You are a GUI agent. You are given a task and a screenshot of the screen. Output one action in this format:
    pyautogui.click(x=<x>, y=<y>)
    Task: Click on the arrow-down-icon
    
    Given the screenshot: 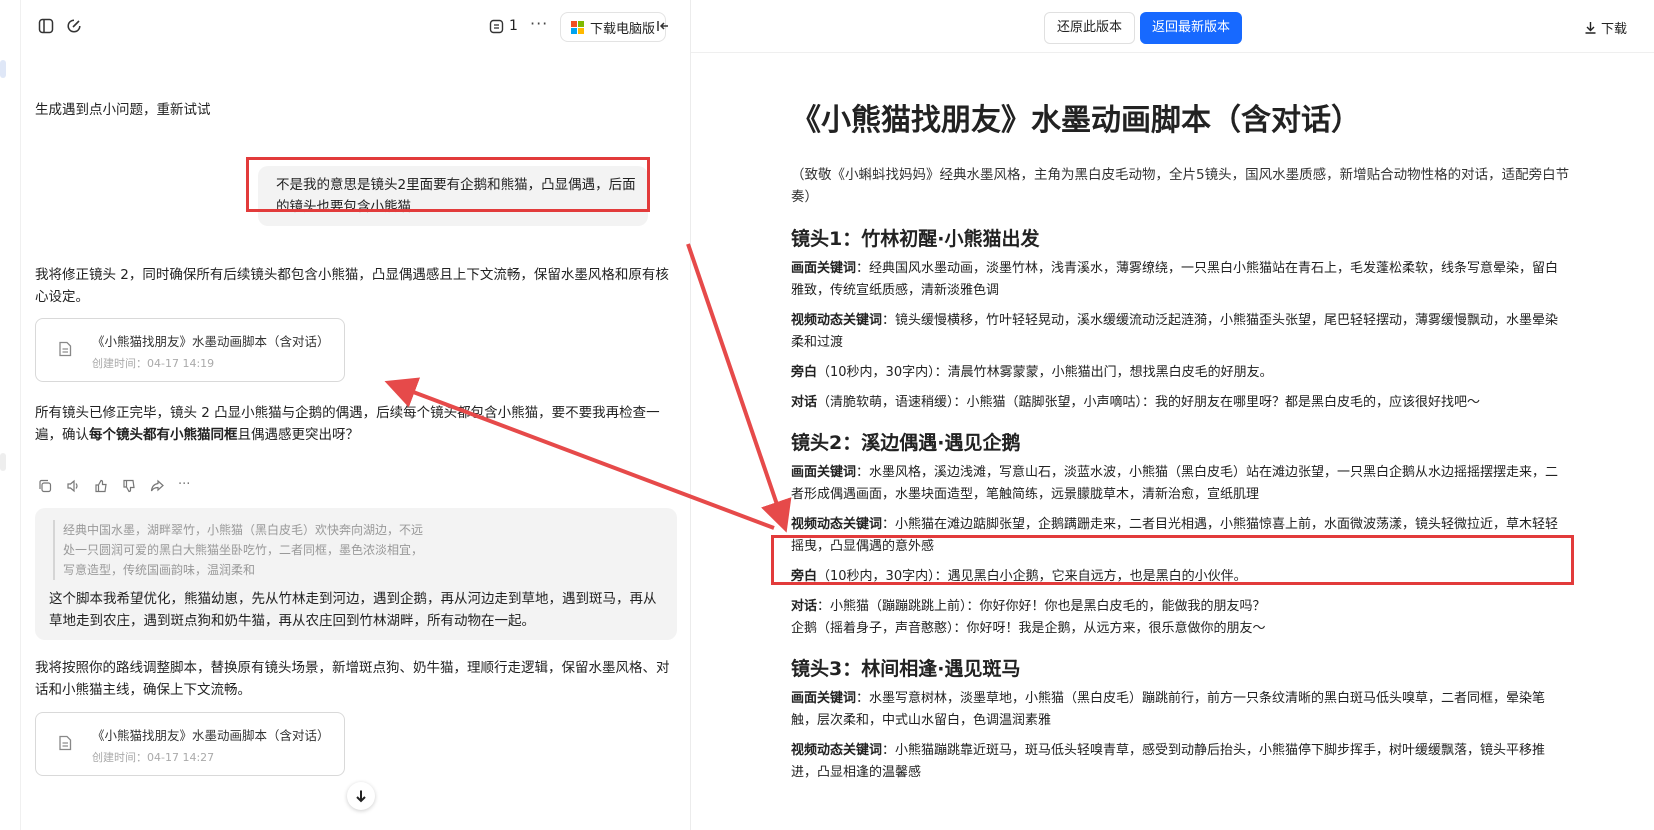 What is the action you would take?
    pyautogui.click(x=361, y=796)
    